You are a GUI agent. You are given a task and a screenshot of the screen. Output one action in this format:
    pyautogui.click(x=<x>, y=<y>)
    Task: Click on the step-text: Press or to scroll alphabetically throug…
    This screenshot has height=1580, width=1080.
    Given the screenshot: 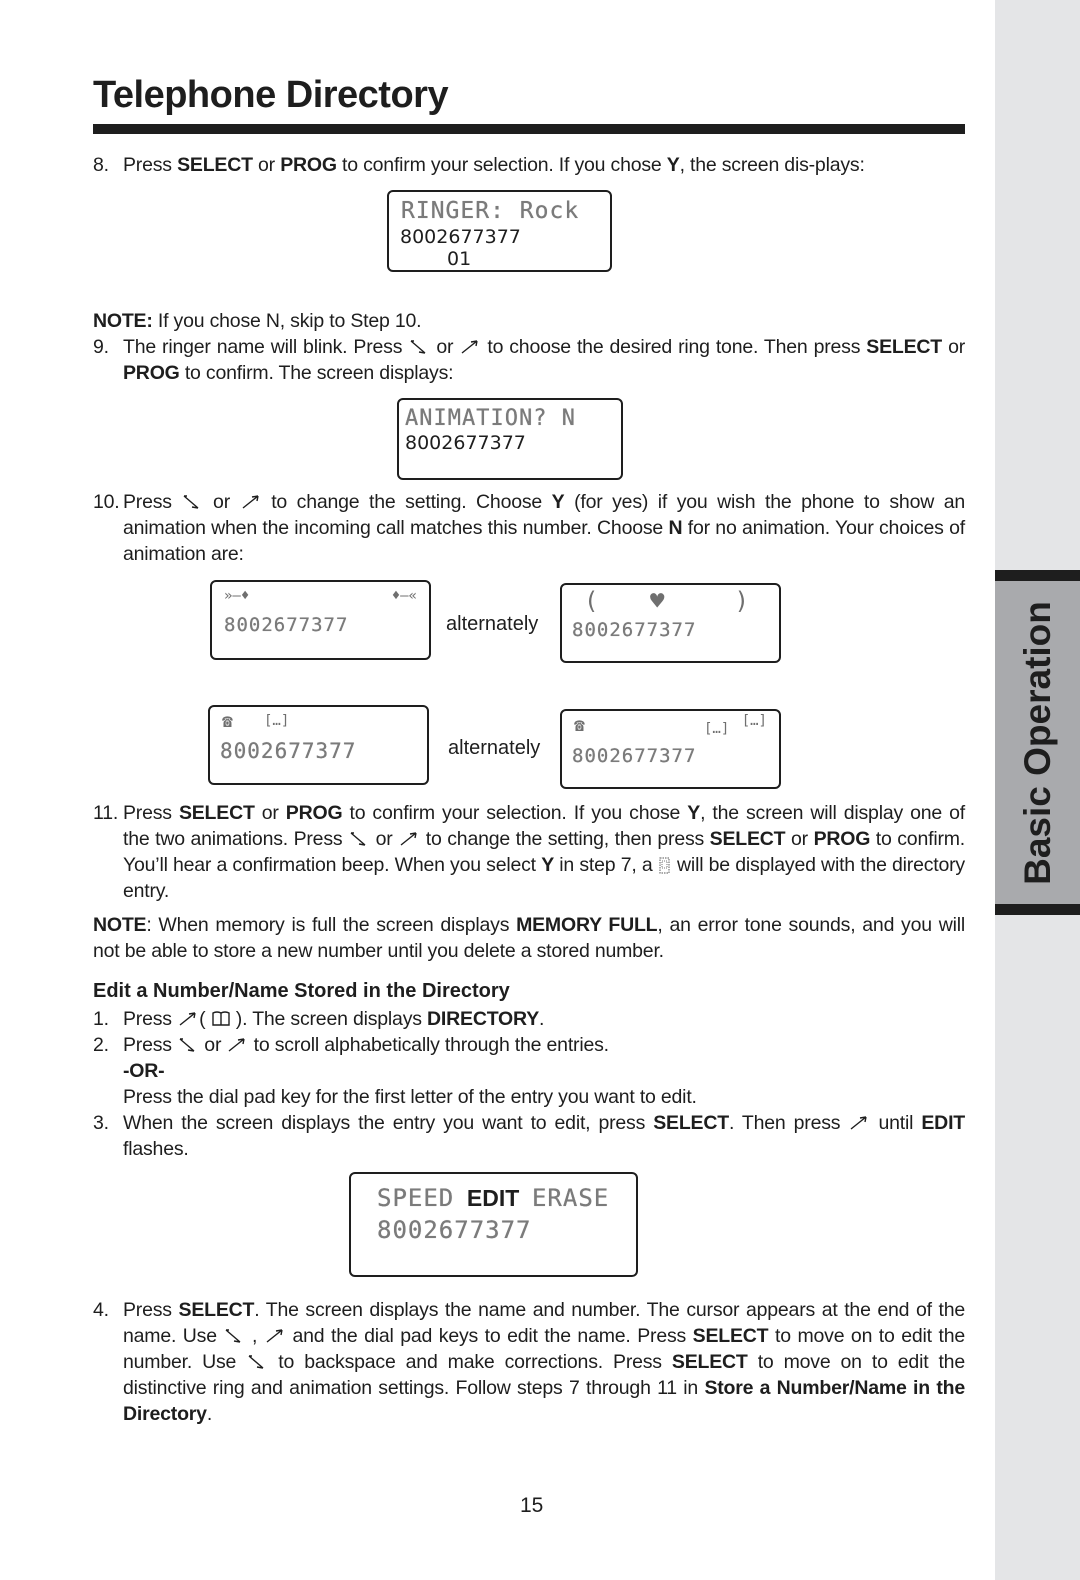 What is the action you would take?
    pyautogui.click(x=410, y=1071)
    